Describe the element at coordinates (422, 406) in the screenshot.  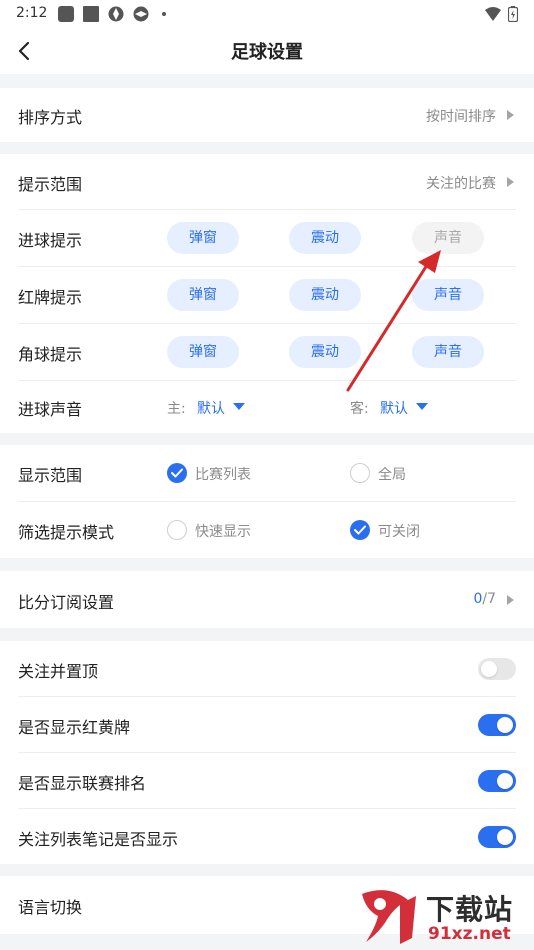
I see `away-dropdown-caret-icon` at that location.